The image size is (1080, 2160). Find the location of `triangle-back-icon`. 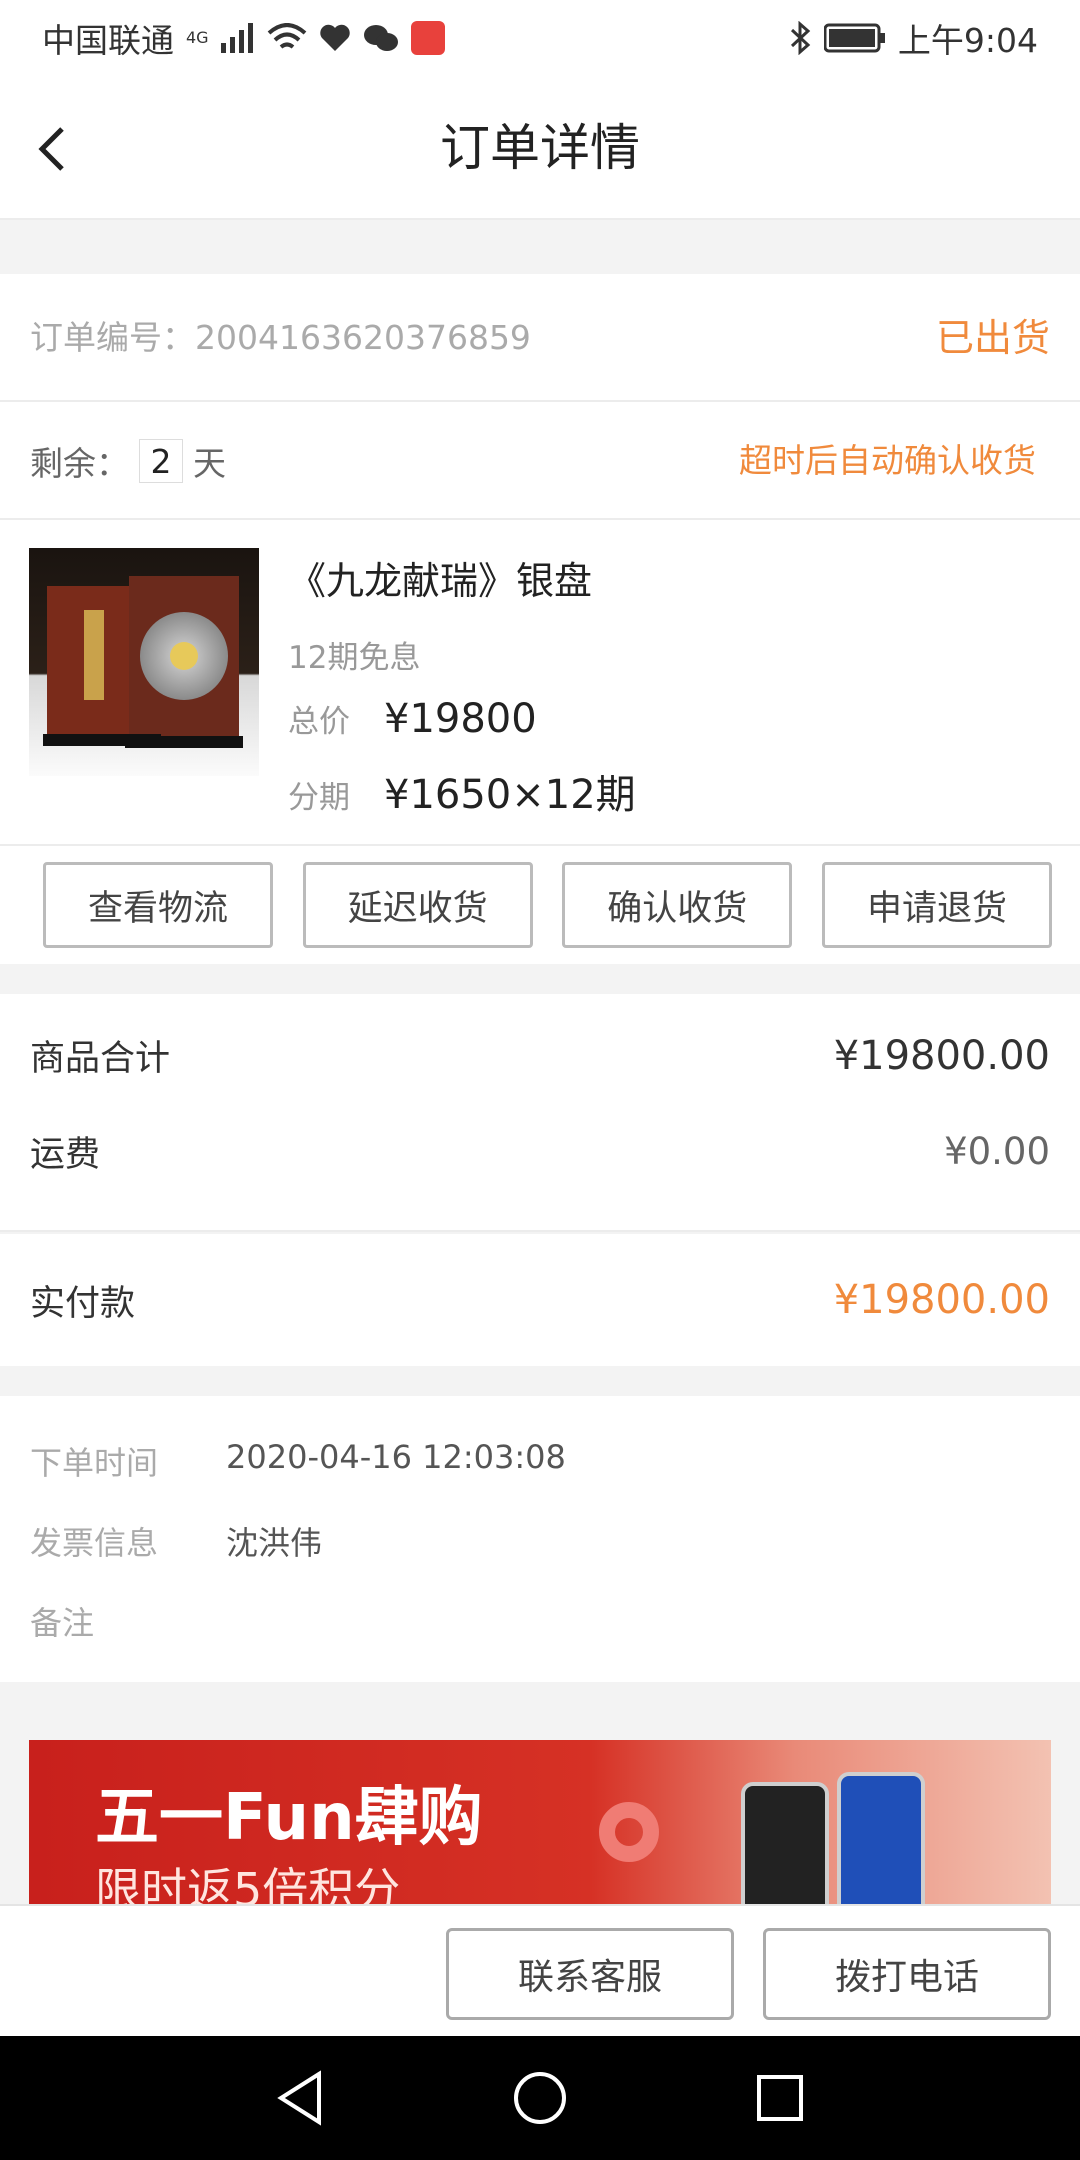

triangle-back-icon is located at coordinates (299, 2098).